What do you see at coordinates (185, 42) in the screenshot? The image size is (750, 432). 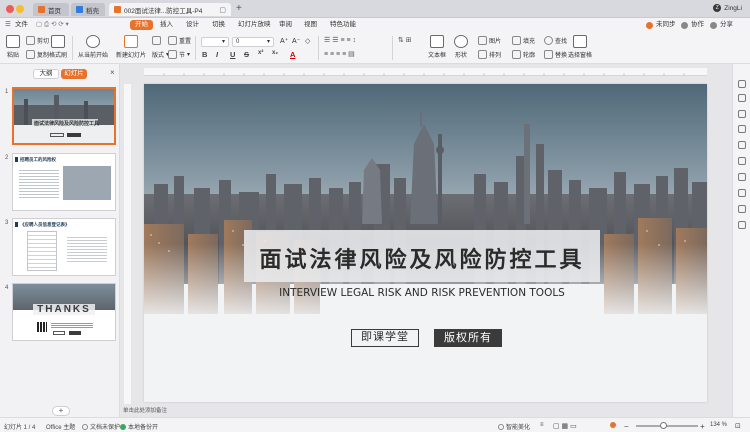 I see `reset-label: 重置` at bounding box center [185, 42].